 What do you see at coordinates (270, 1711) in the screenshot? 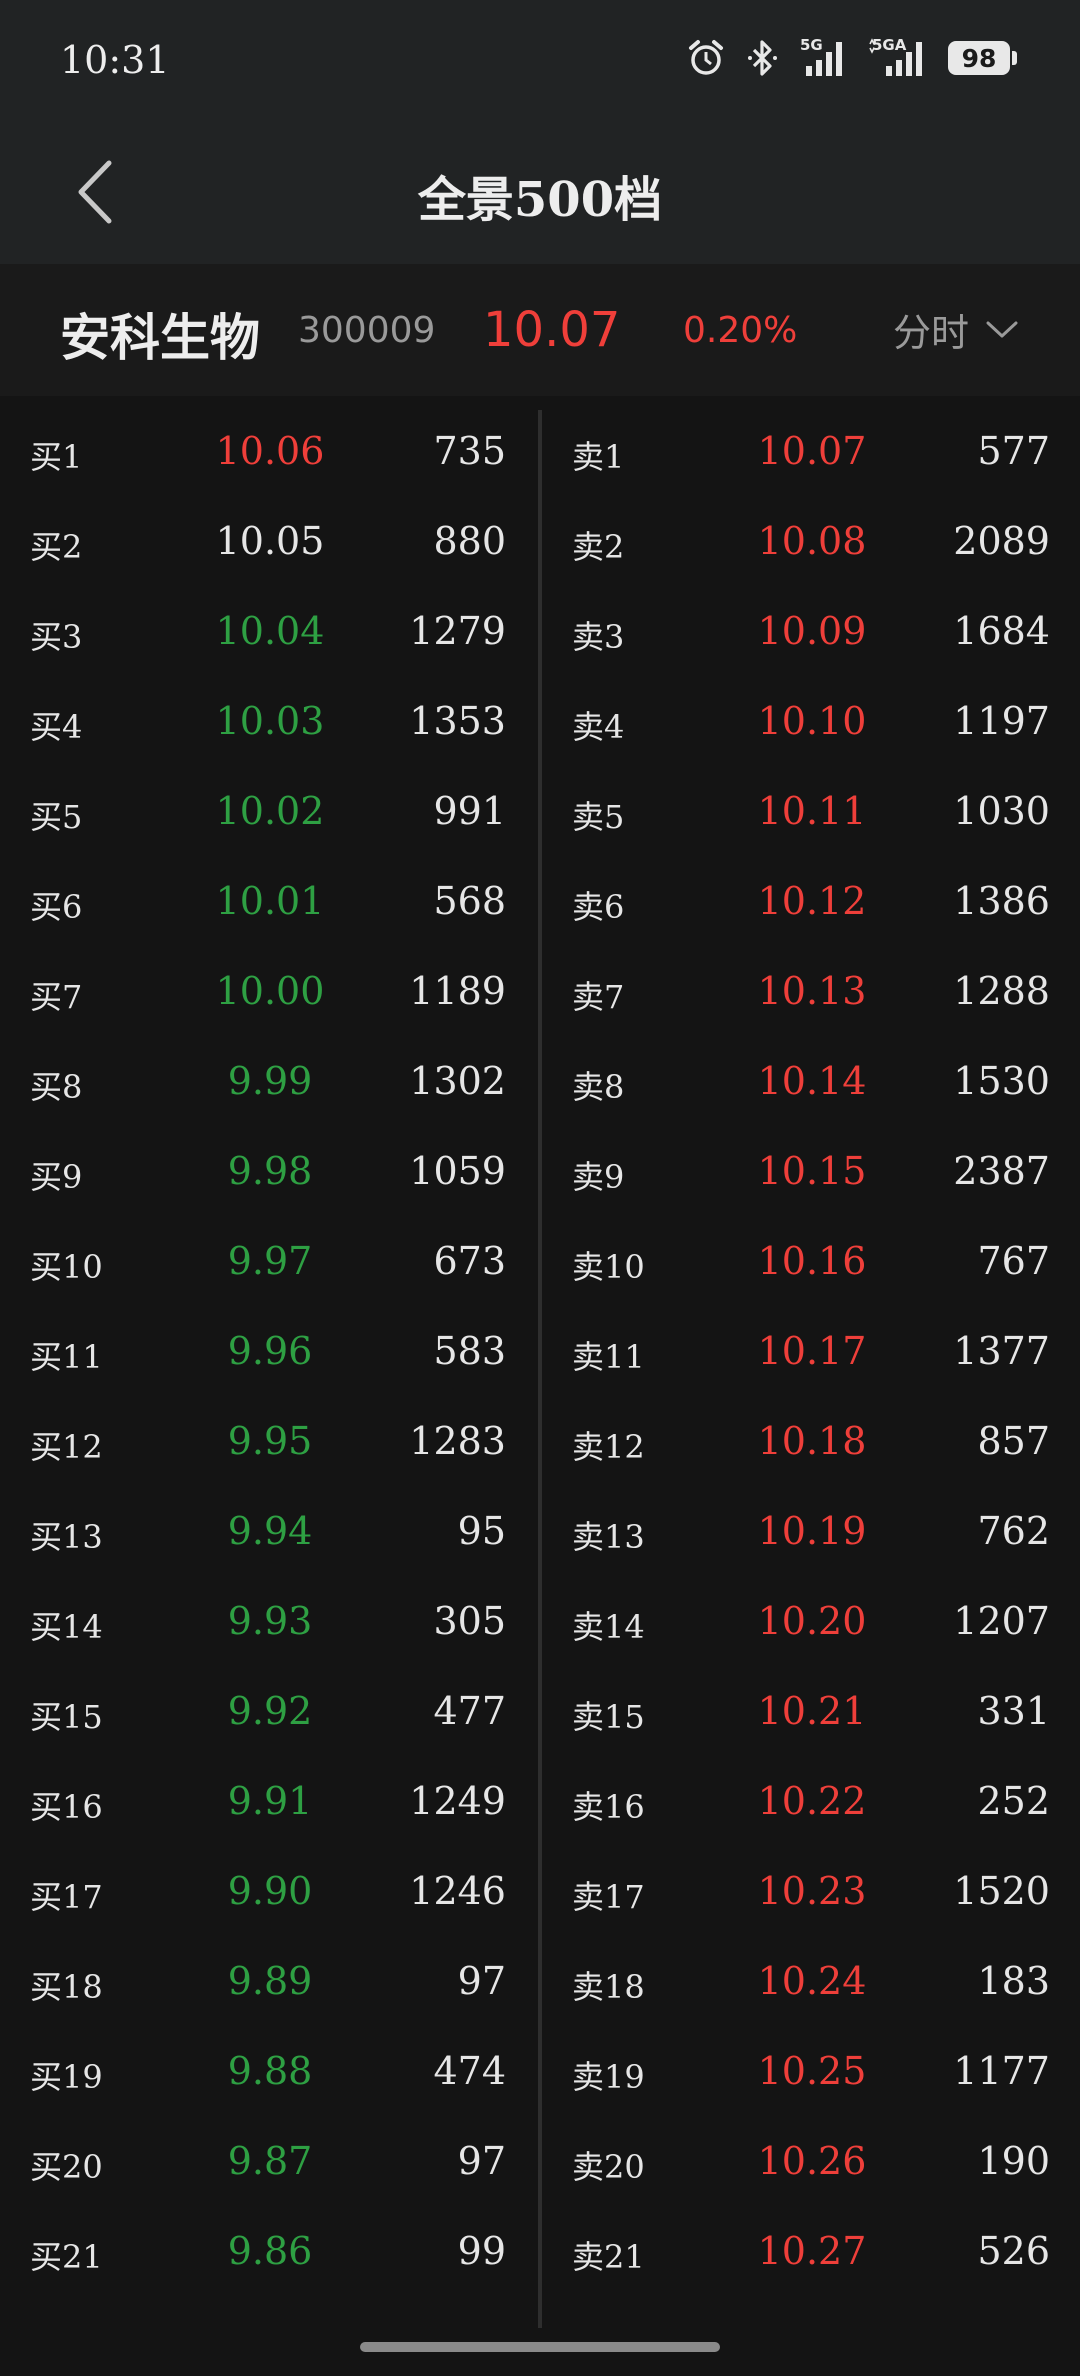
I see `bid-price: 9.92` at bounding box center [270, 1711].